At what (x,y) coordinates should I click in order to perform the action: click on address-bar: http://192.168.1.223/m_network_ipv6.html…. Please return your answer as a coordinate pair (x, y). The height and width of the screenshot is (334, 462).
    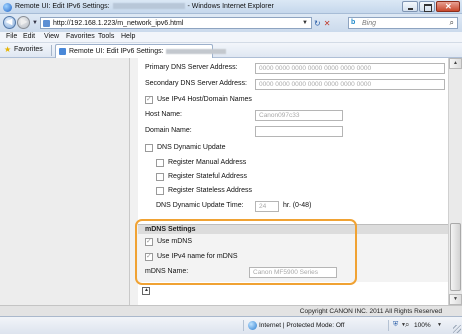
    Looking at the image, I should click on (176, 23).